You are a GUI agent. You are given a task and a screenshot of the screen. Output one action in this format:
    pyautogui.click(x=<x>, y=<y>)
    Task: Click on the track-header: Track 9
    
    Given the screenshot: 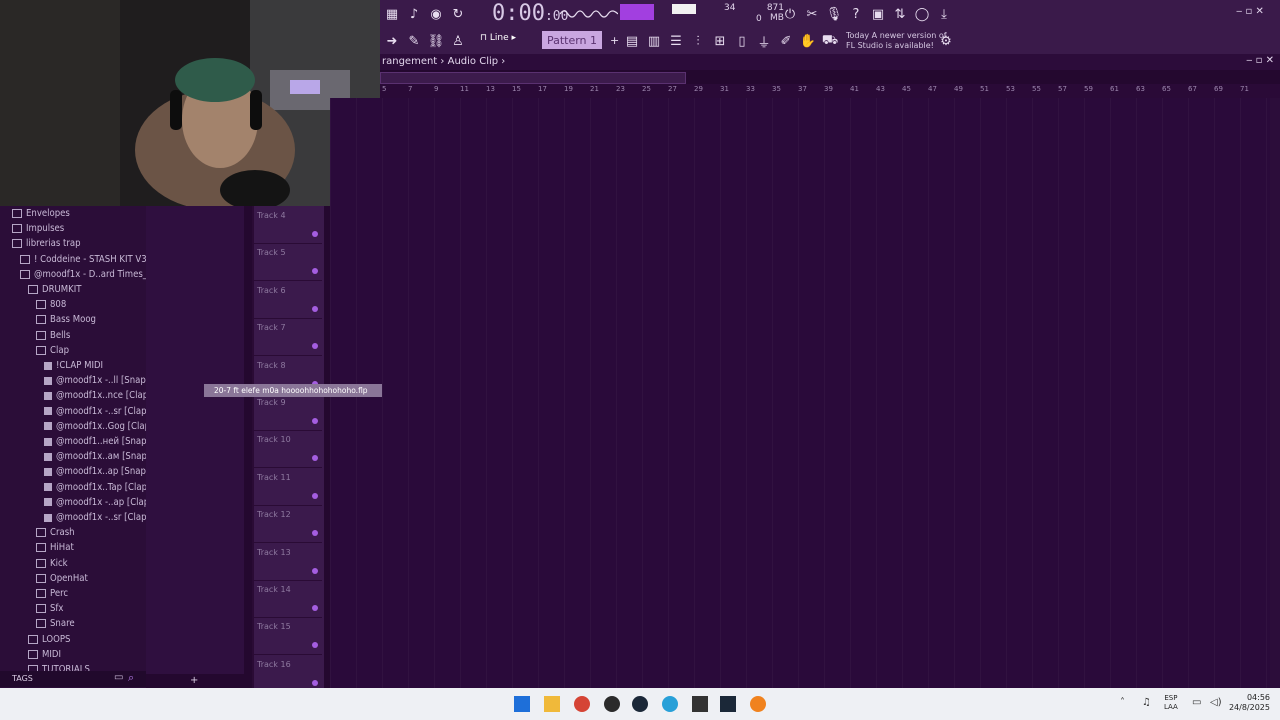 What is the action you would take?
    pyautogui.click(x=288, y=412)
    